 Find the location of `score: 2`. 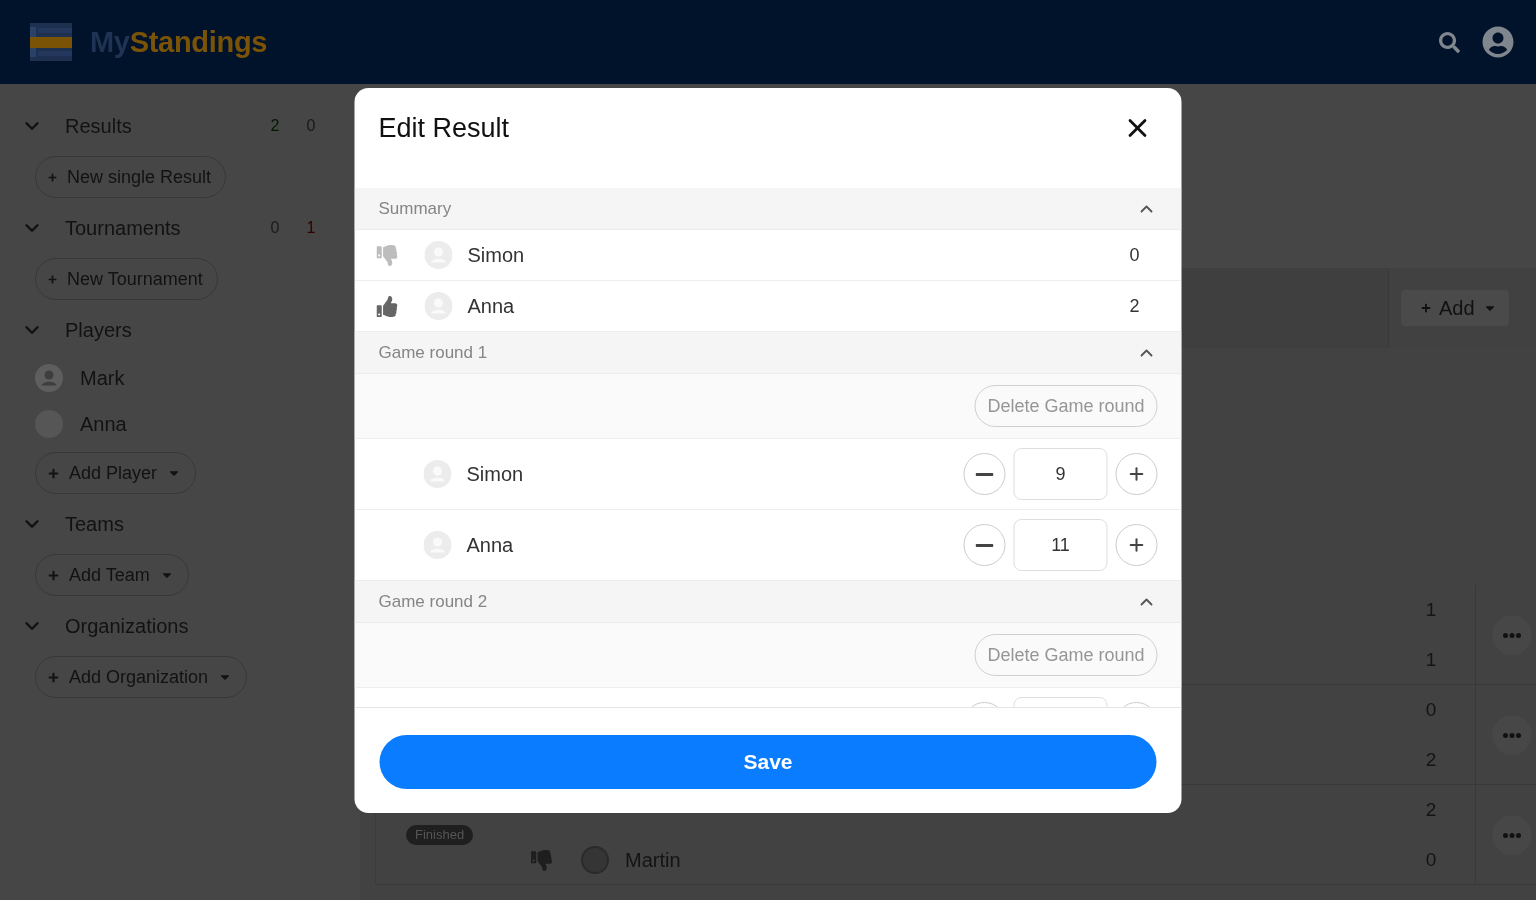

score: 2 is located at coordinates (1134, 306).